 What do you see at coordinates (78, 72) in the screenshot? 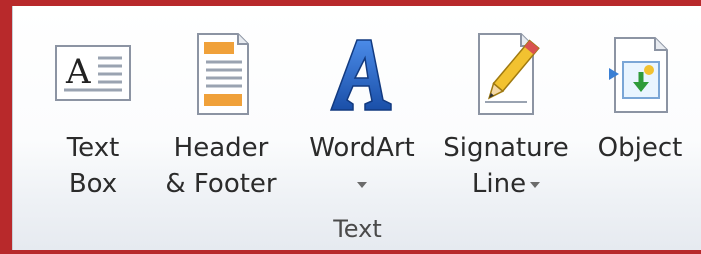
I see `svg-text: A` at bounding box center [78, 72].